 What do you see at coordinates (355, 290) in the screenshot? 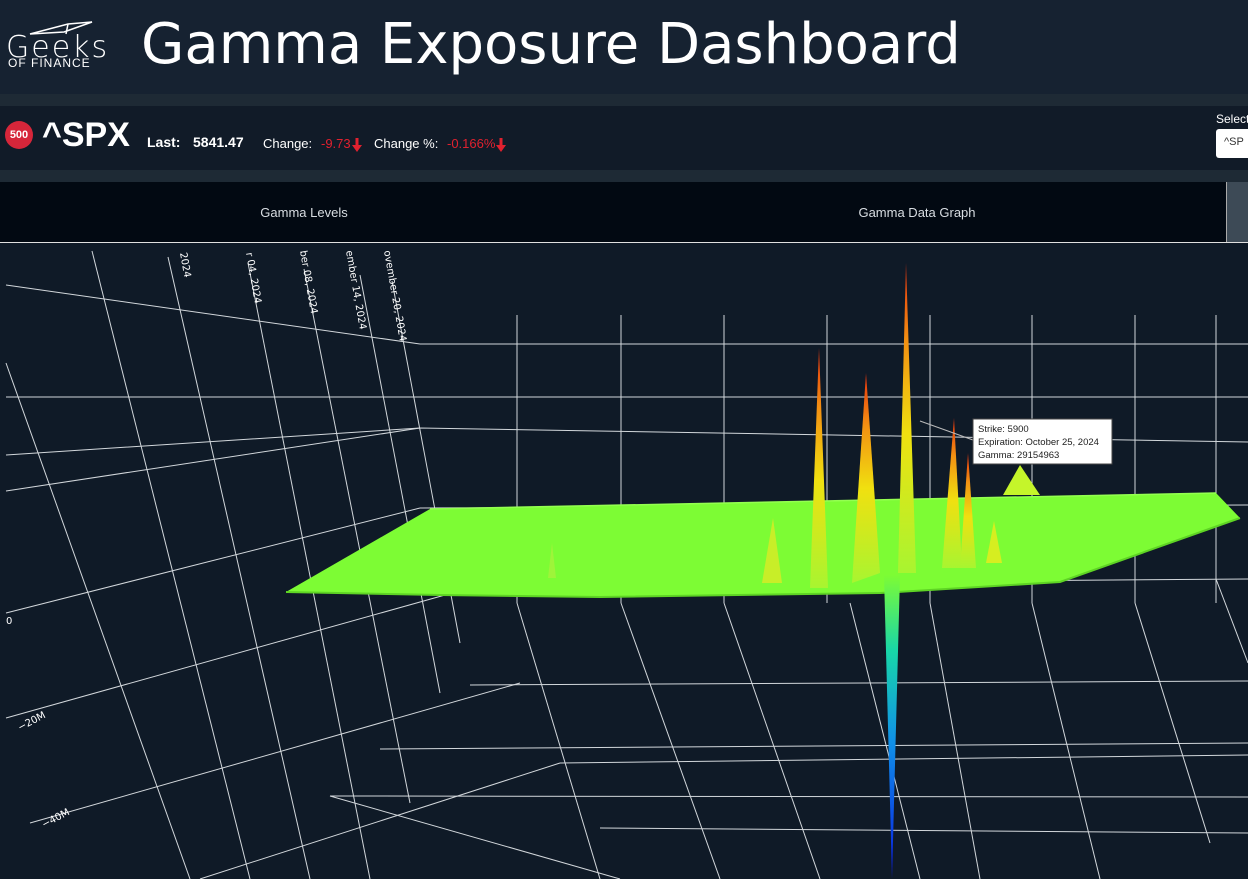
I see `date-axis-label: ember 14, 2024` at bounding box center [355, 290].